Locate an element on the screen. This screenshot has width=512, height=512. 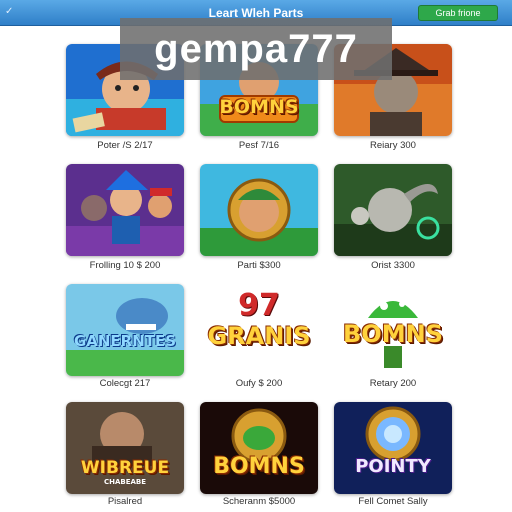
game-caption-4: Frolling 10 $ 200 is located at coordinates (125, 265).